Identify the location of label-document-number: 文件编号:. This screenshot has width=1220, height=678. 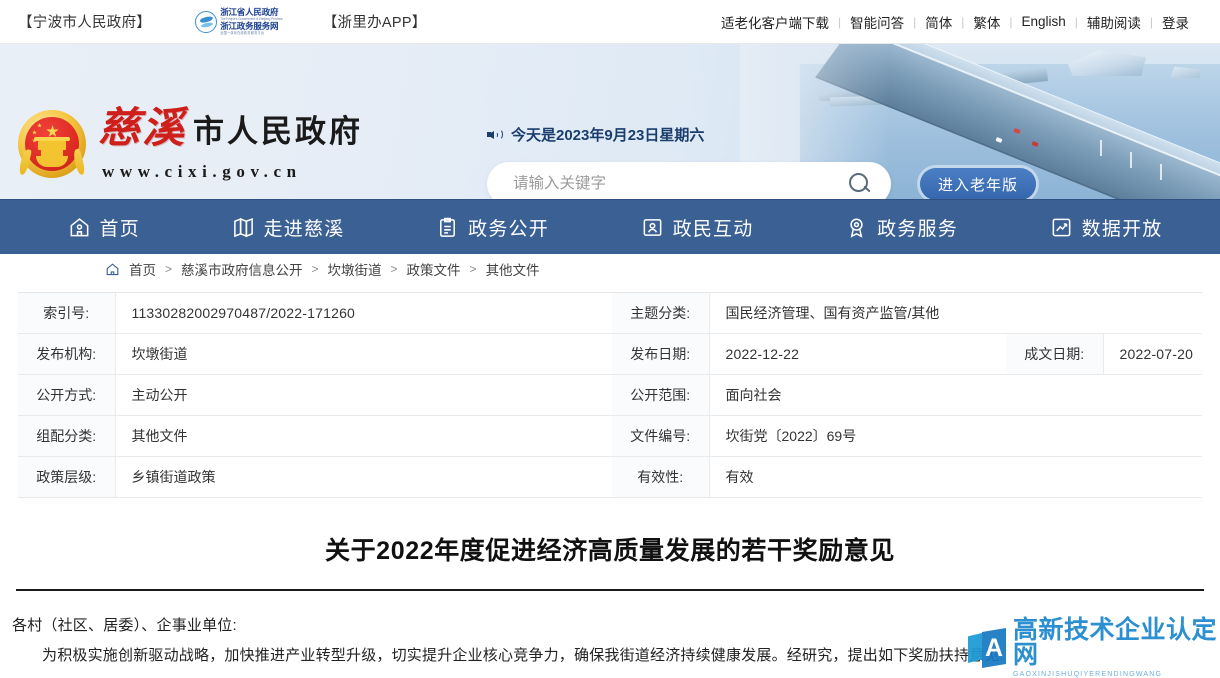
(661, 436).